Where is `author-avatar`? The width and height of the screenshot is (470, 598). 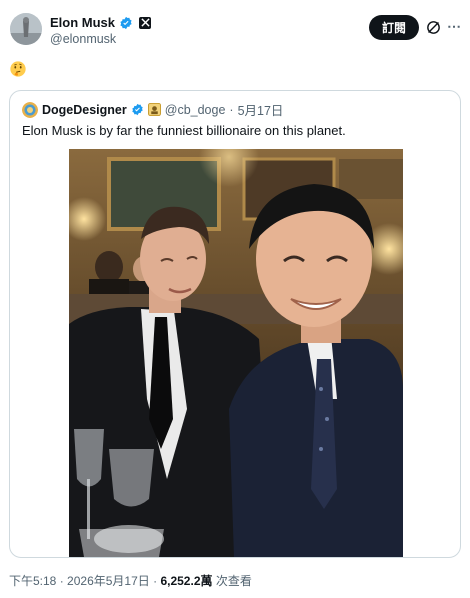
author-avatar is located at coordinates (26, 29).